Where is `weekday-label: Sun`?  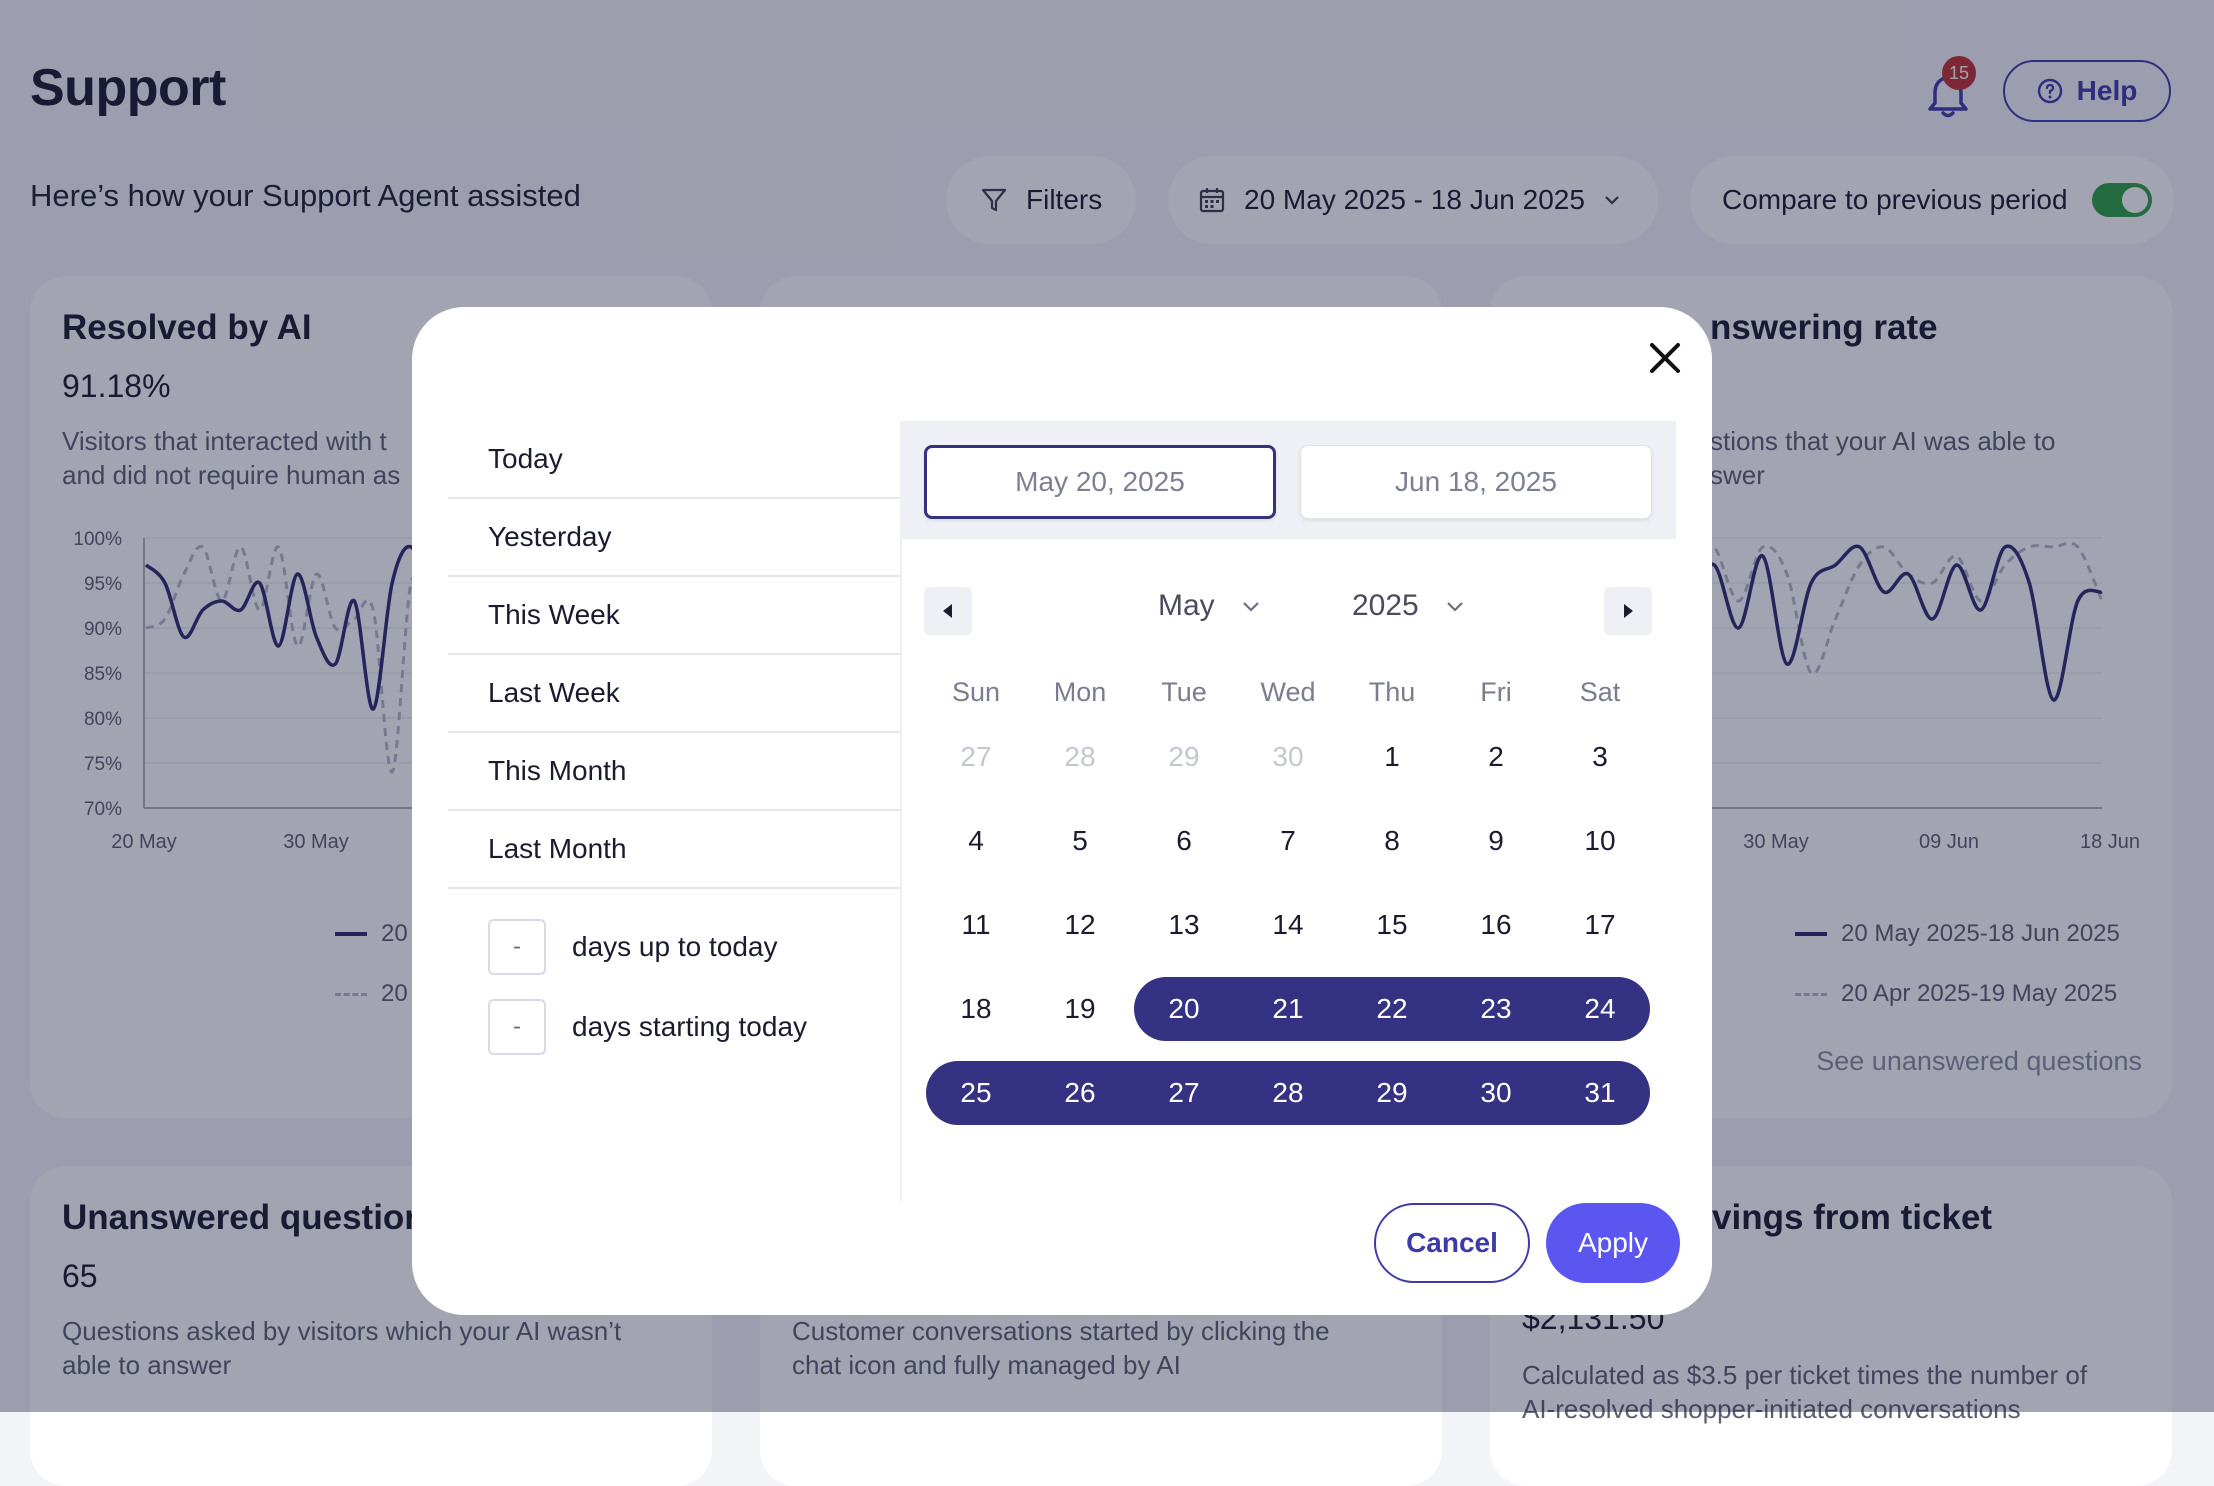 weekday-label: Sun is located at coordinates (976, 692).